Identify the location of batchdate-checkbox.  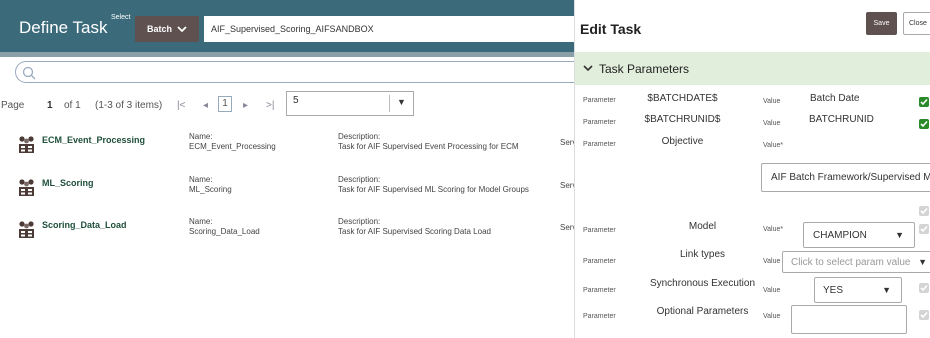
(924, 102).